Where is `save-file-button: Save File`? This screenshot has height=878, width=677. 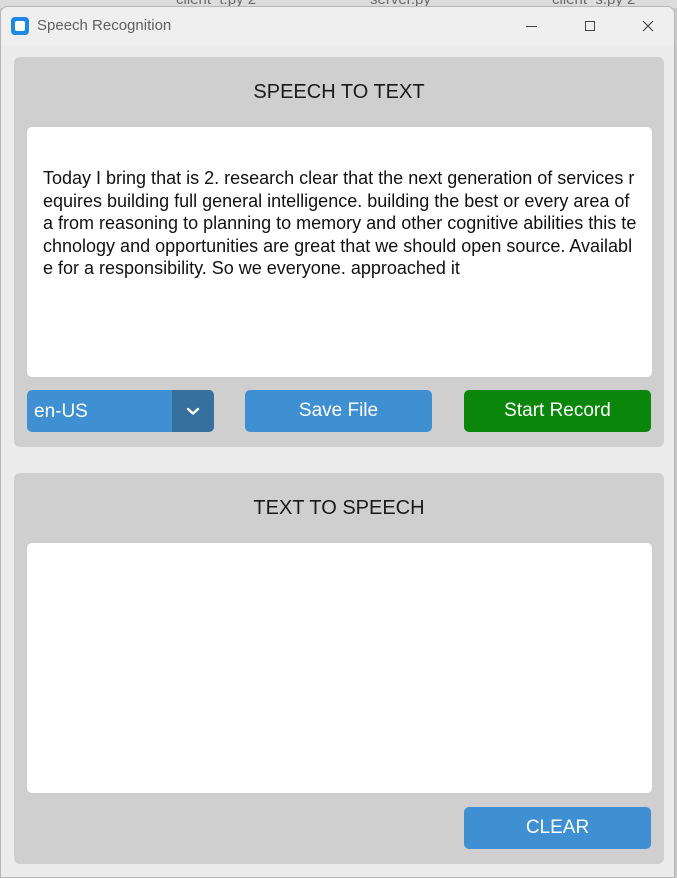
save-file-button: Save File is located at coordinates (338, 411).